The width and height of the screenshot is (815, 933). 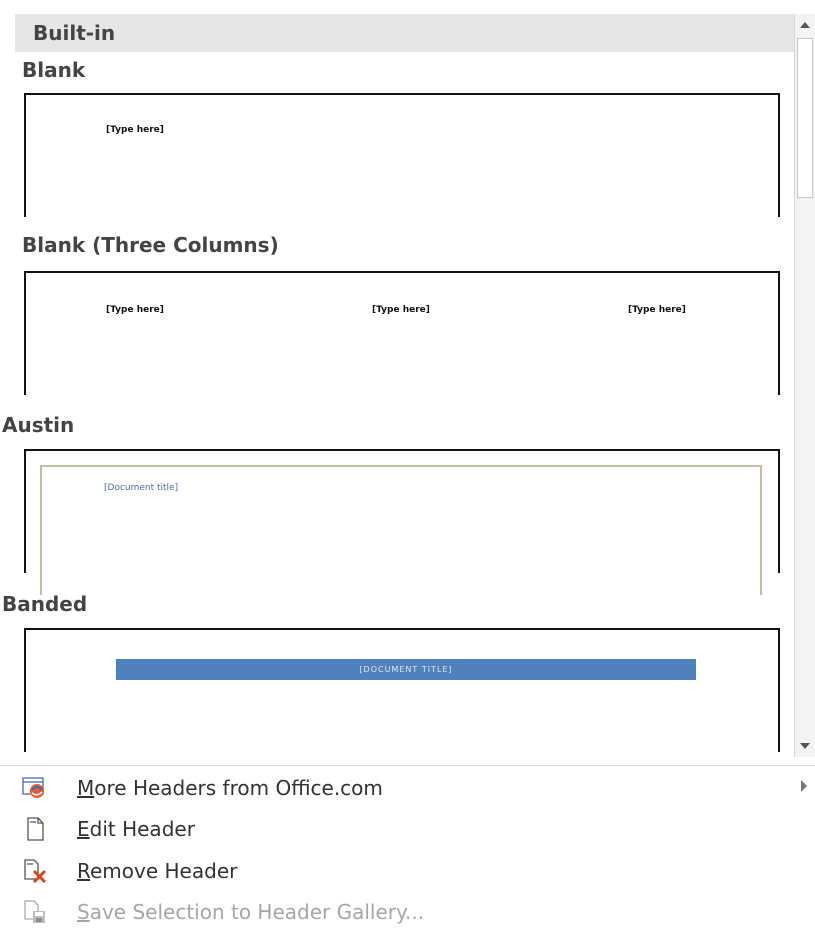 What do you see at coordinates (402, 522) in the screenshot?
I see `thumbnail-austin: [Document title]` at bounding box center [402, 522].